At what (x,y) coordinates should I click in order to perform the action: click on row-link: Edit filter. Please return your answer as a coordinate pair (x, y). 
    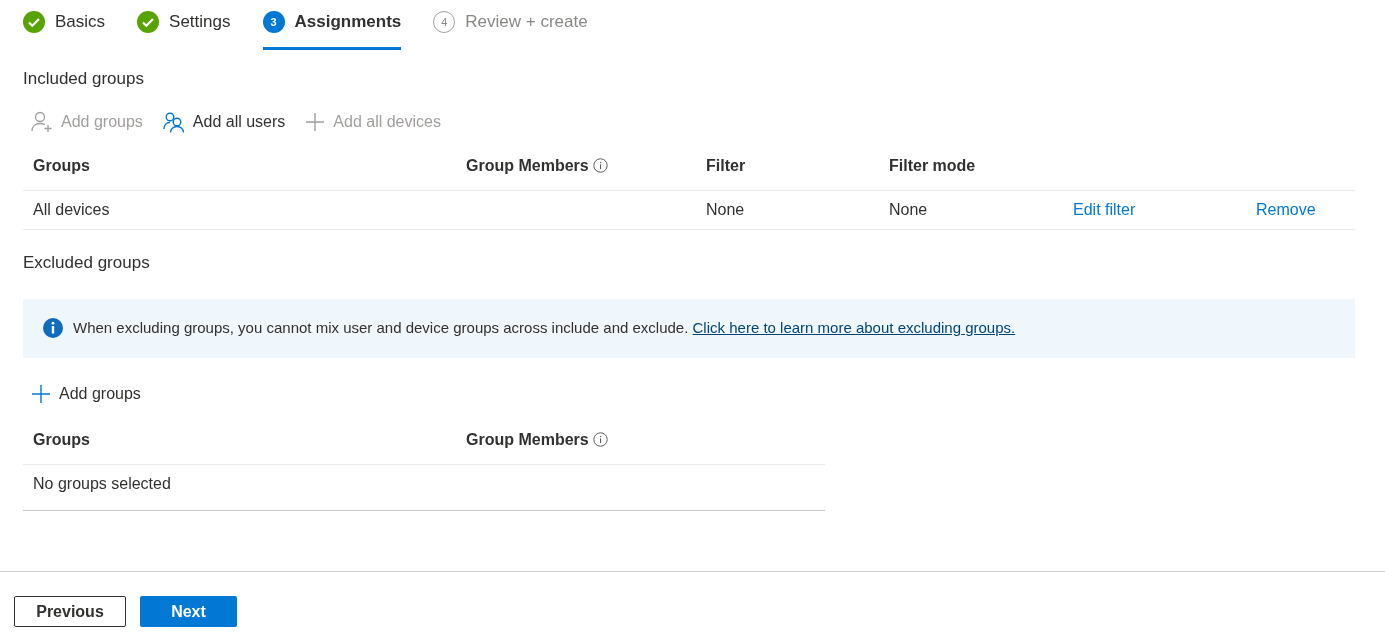
    Looking at the image, I should click on (1104, 209).